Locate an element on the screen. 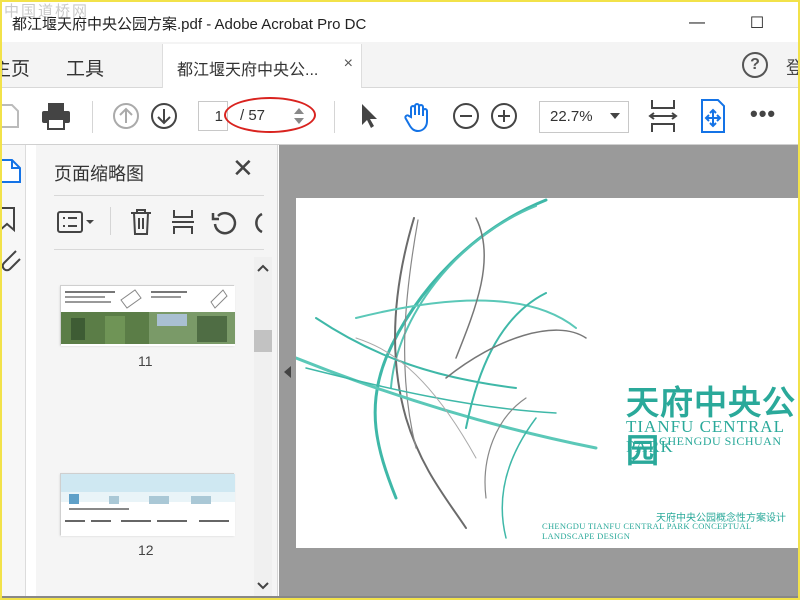 This screenshot has height=600, width=800. scroll-up-icon is located at coordinates (263, 268).